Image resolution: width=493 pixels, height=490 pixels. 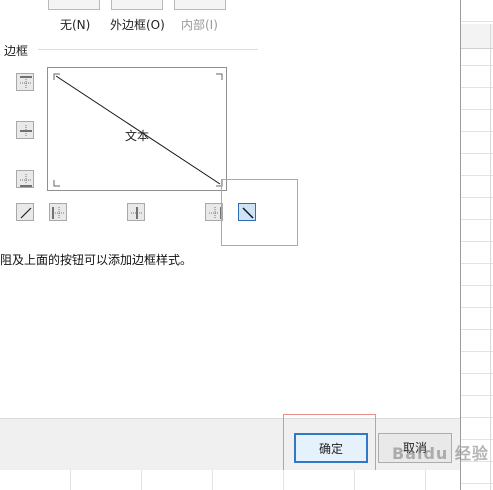 I want to click on preset-none-label: 无(N), so click(x=75, y=25).